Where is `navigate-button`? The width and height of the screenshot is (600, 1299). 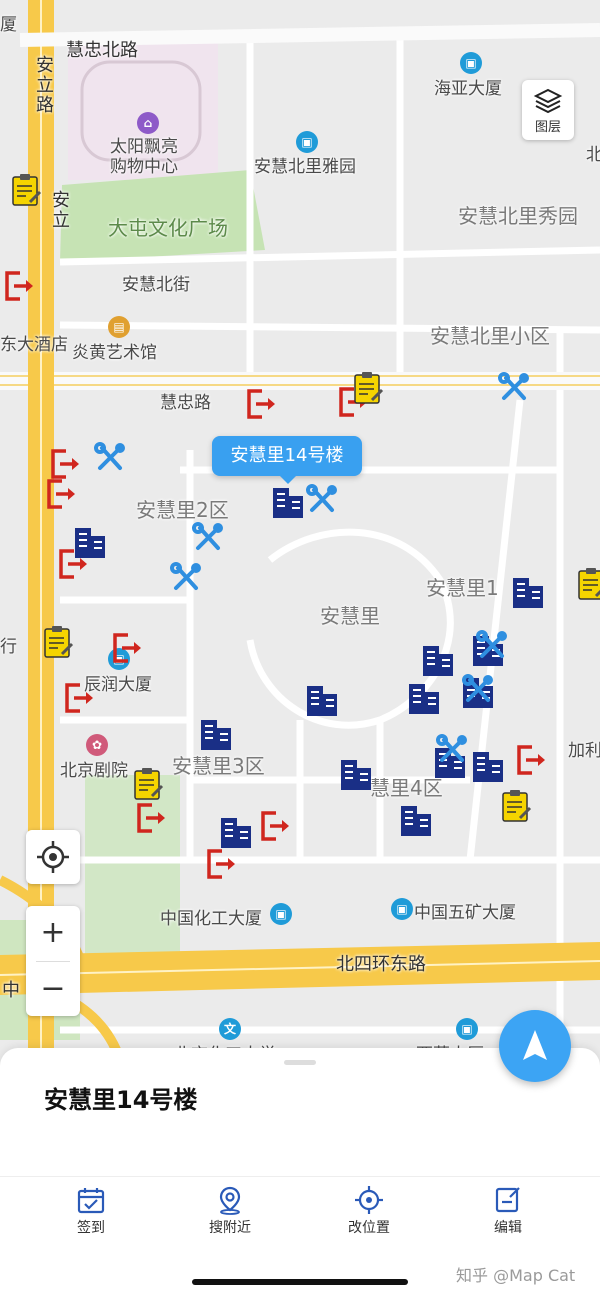 navigate-button is located at coordinates (535, 1046).